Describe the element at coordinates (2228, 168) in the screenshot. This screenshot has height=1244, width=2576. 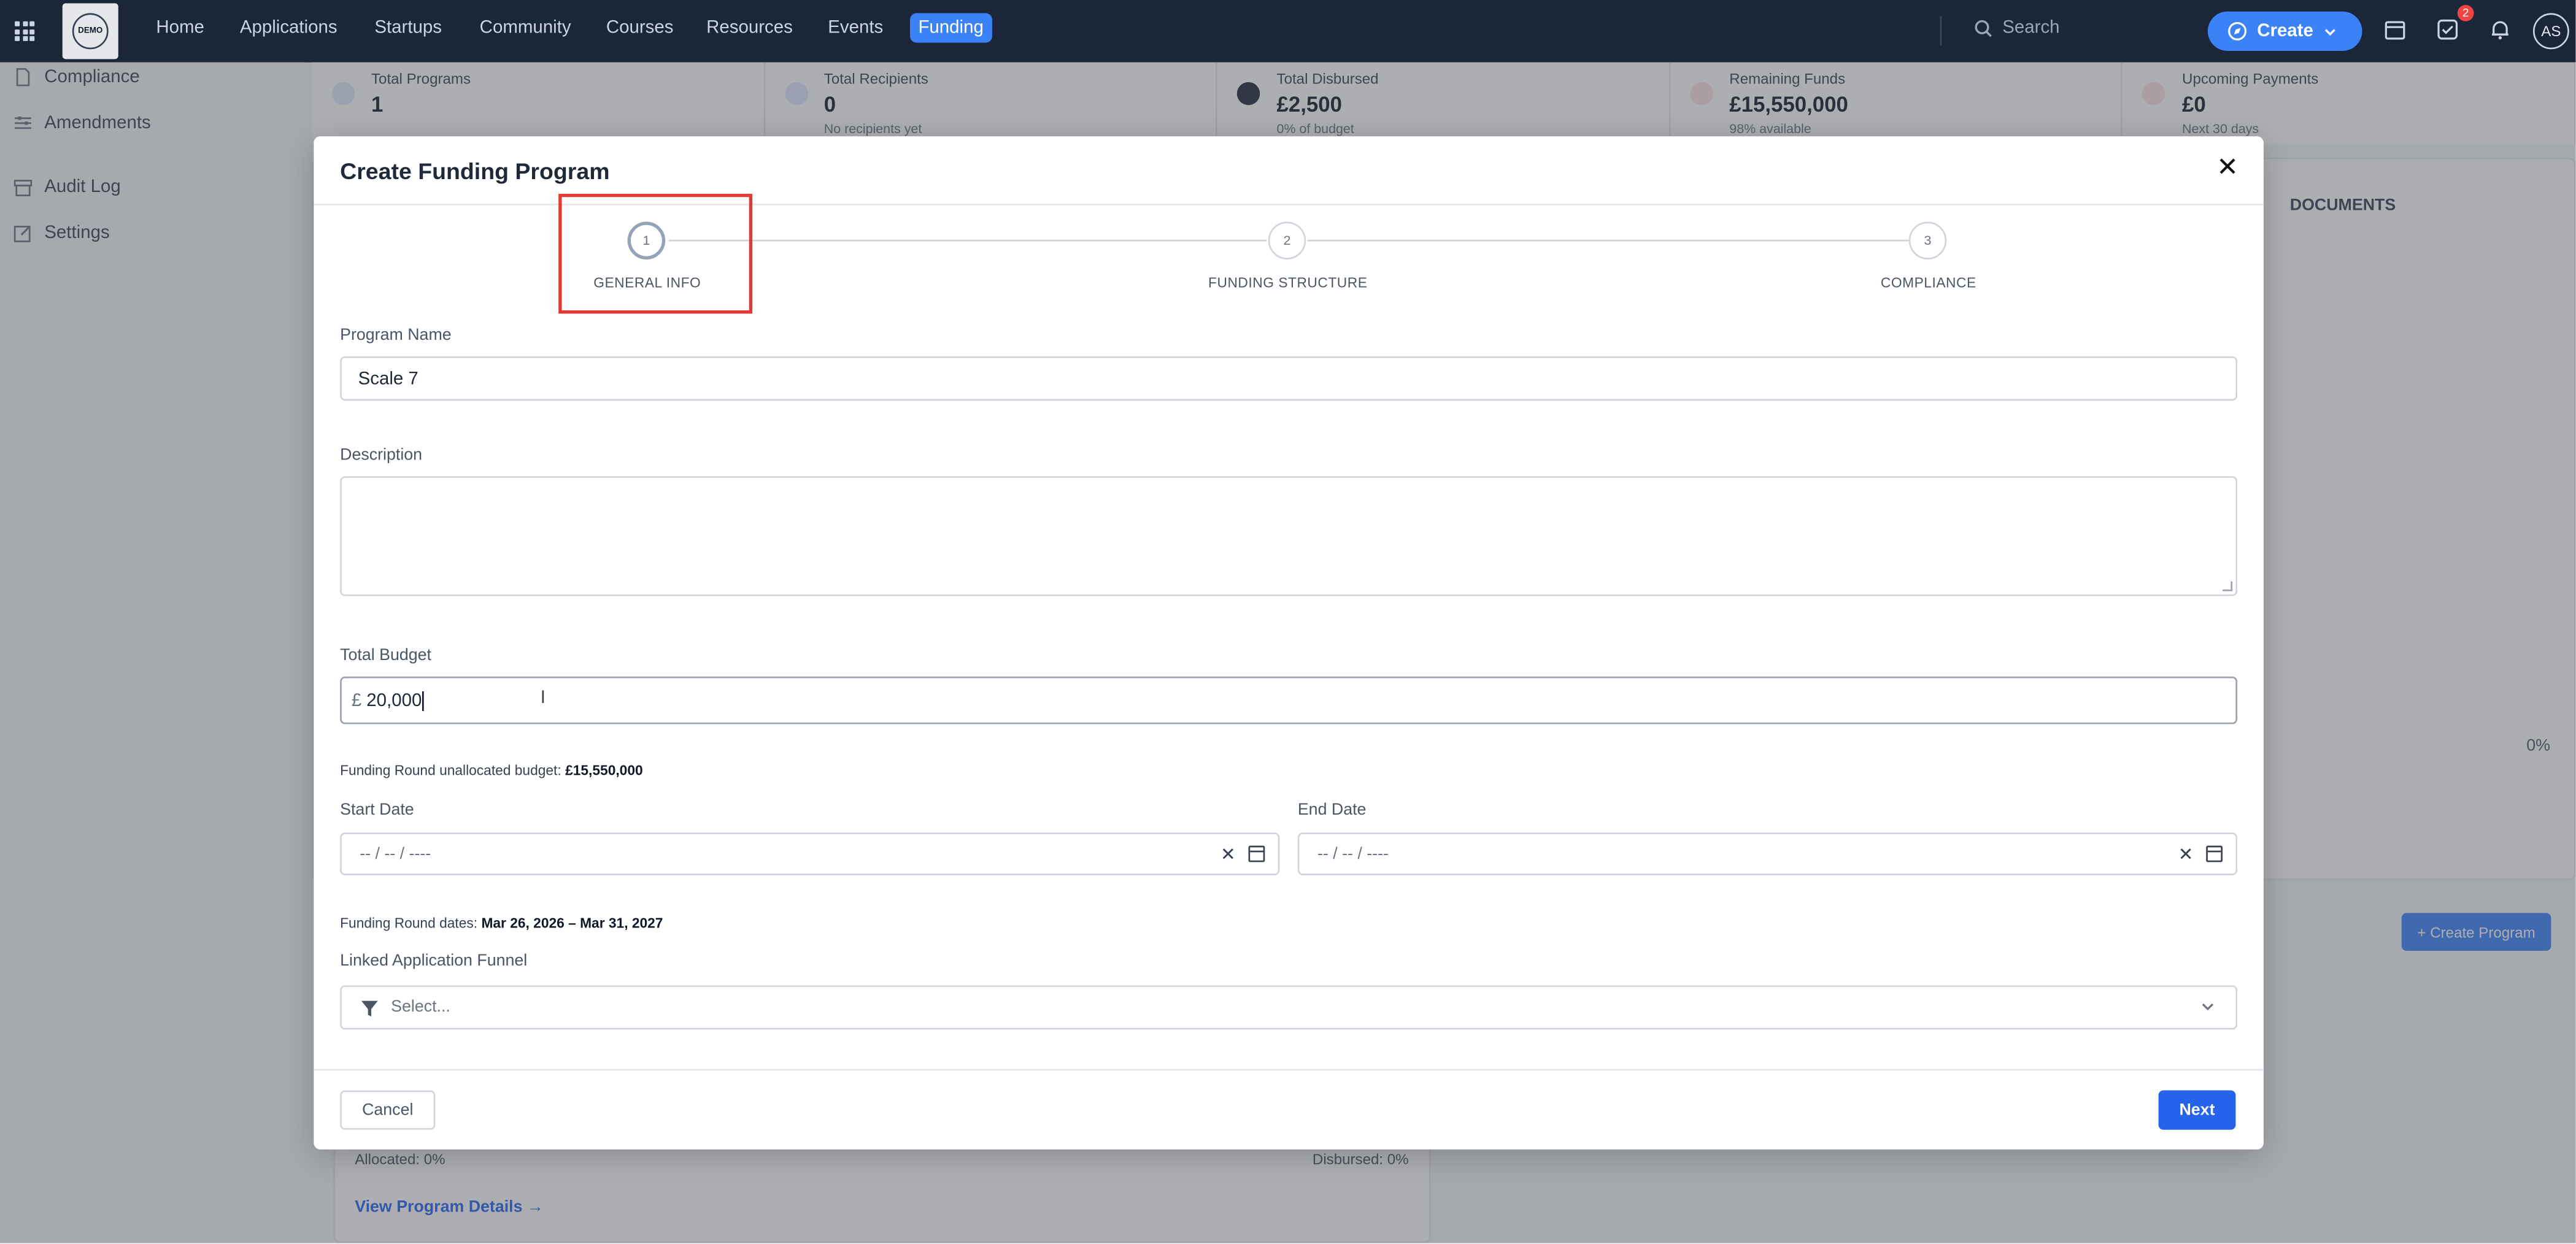
I see `close-icon: ✕` at that location.